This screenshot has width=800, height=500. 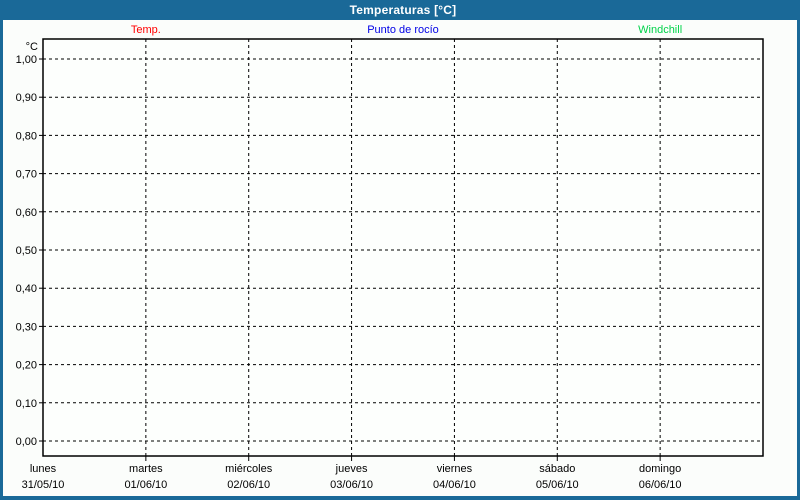 I want to click on x-day-label: domingo, so click(x=660, y=469).